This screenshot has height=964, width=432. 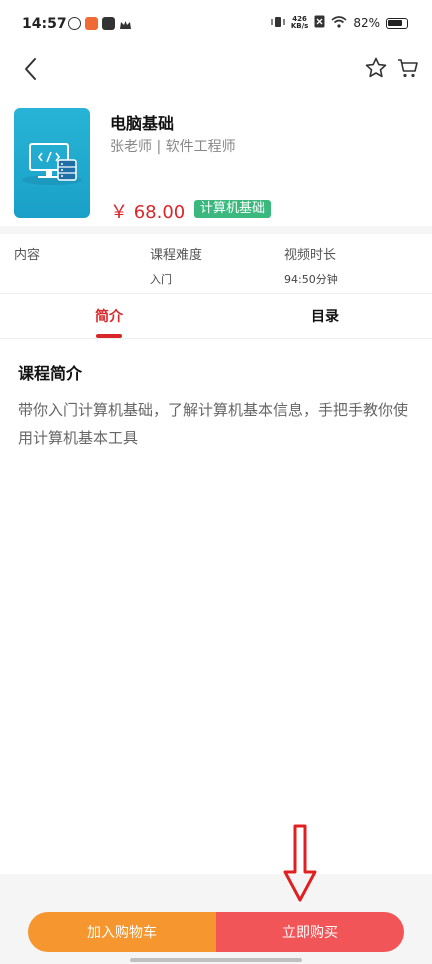 I want to click on intro-title: 课程简介, so click(x=50, y=373).